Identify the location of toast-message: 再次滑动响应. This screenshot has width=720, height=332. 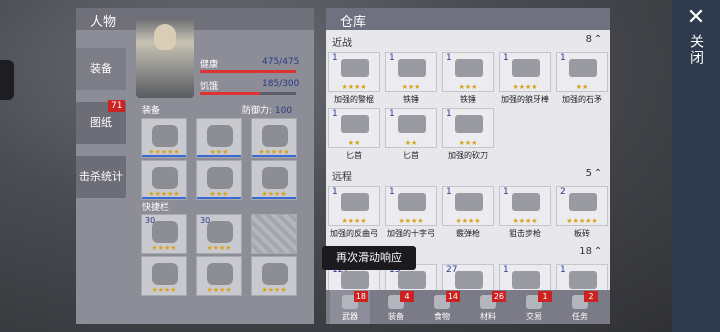
(369, 258).